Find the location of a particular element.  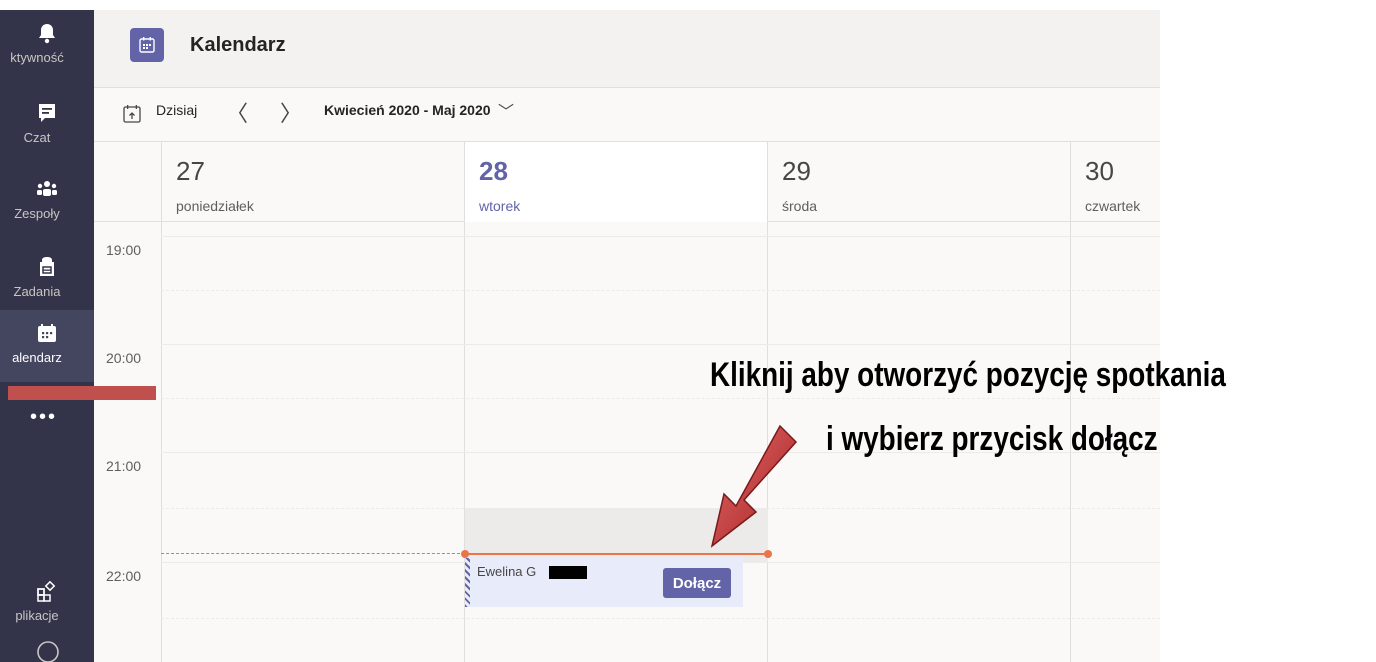

chat-icon is located at coordinates (47, 113).